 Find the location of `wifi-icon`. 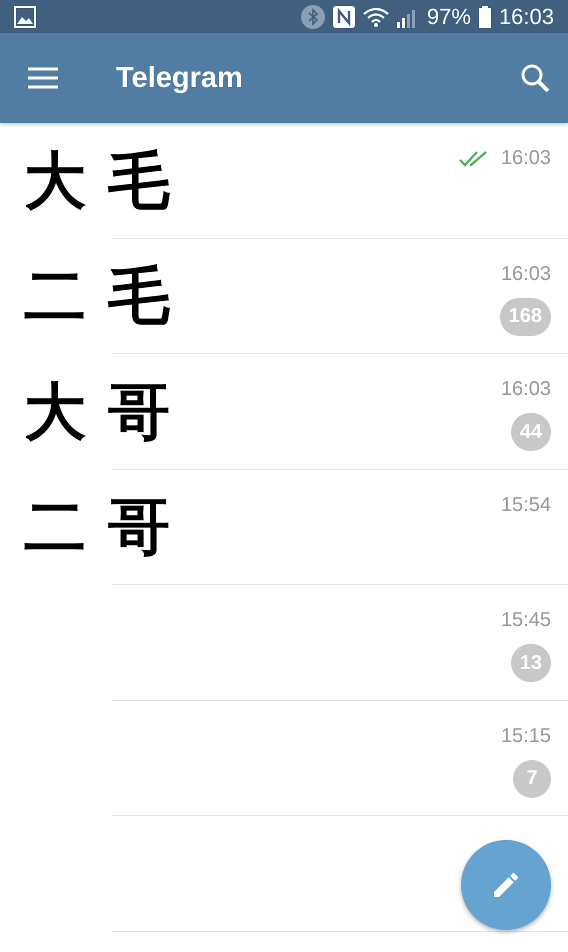

wifi-icon is located at coordinates (375, 17).